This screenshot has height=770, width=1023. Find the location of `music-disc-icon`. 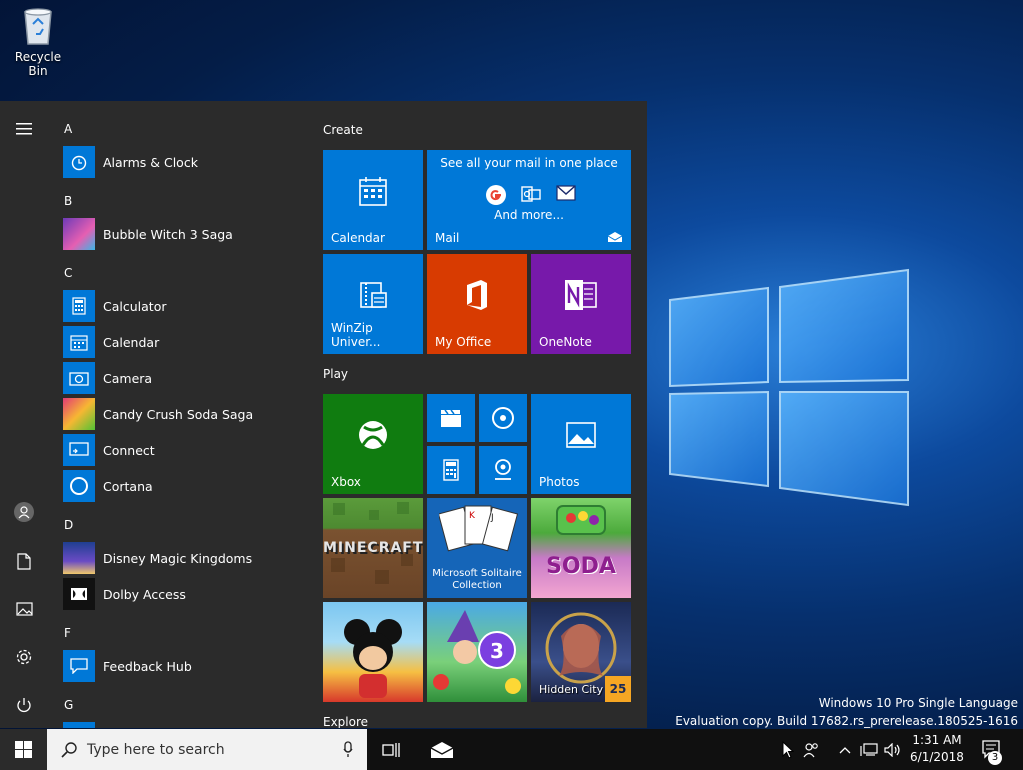

music-disc-icon is located at coordinates (503, 418).